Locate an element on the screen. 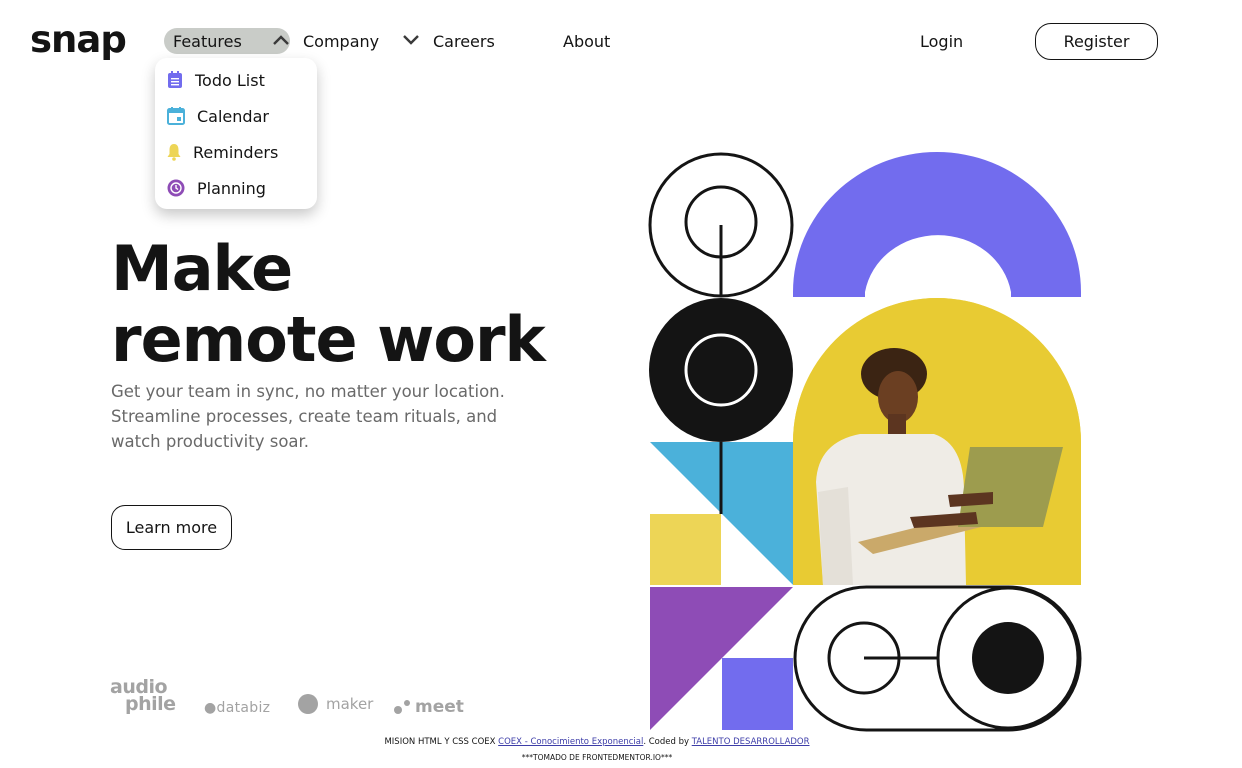 The image size is (1242, 768). nav-company: Company is located at coordinates (341, 41).